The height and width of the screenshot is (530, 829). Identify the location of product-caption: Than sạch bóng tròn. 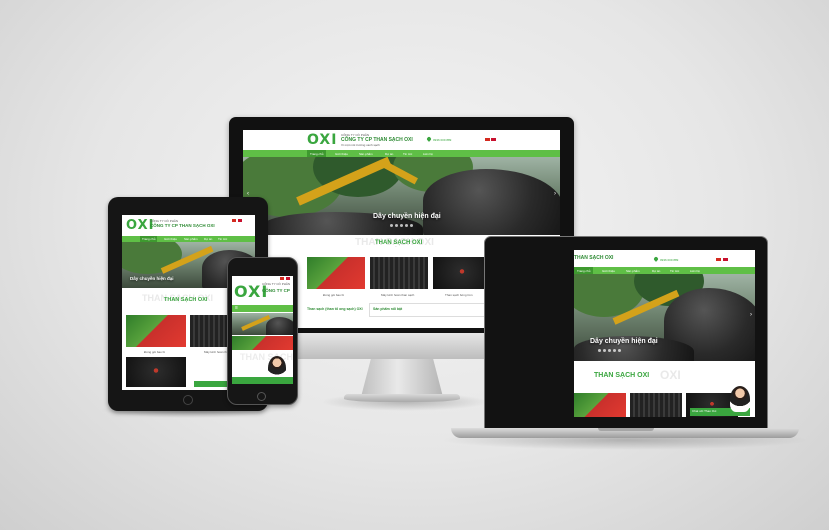
(459, 295).